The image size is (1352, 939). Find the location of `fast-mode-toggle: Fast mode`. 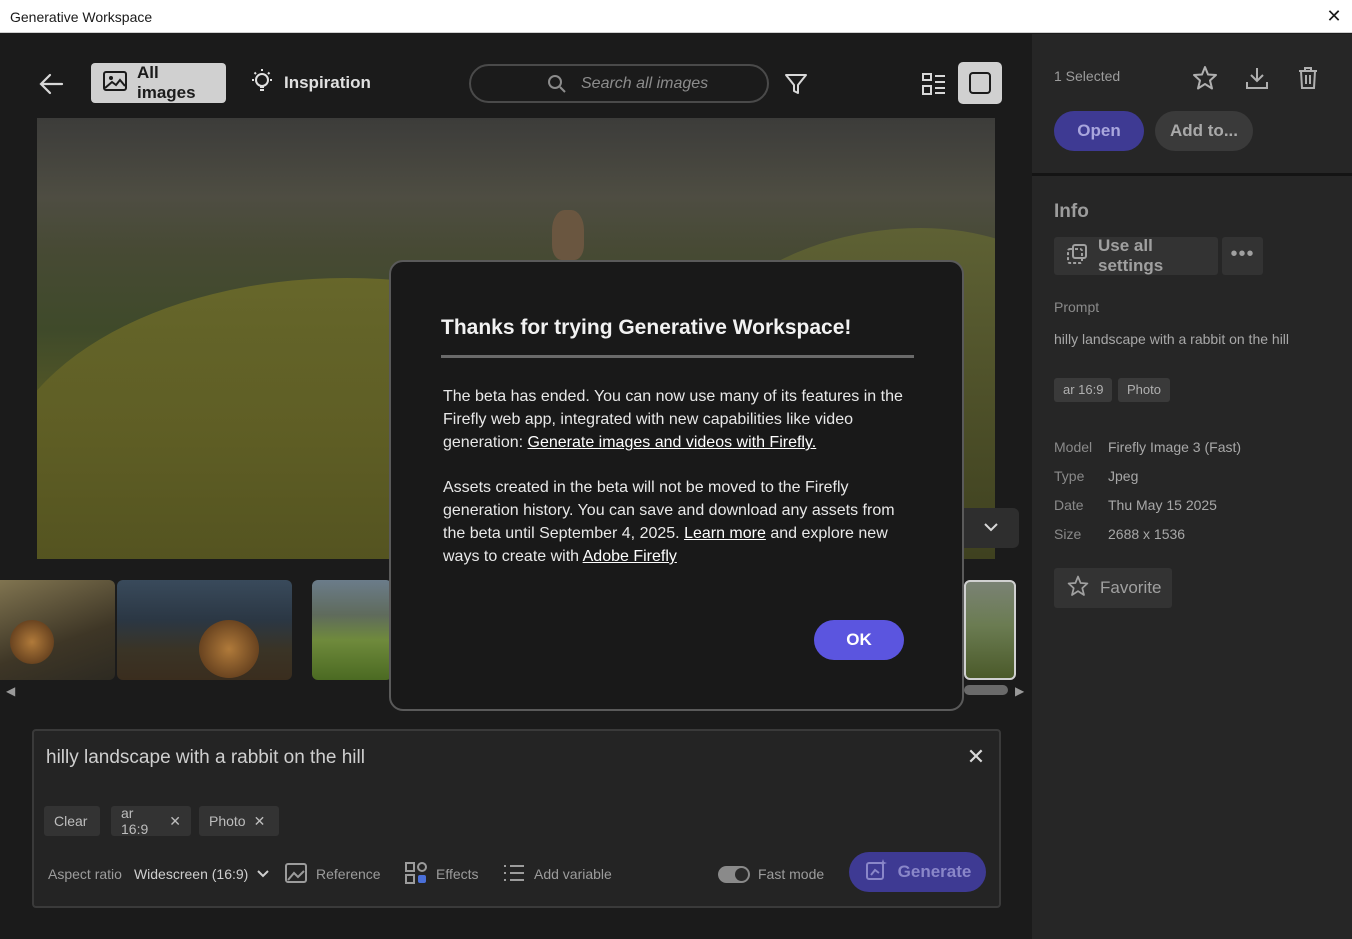

fast-mode-toggle: Fast mode is located at coordinates (771, 874).